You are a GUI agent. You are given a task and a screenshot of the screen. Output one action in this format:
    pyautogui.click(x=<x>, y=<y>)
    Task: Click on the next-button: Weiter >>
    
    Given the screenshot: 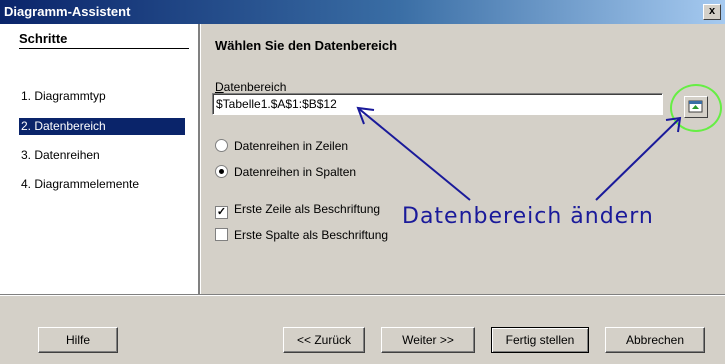 What is the action you would take?
    pyautogui.click(x=428, y=340)
    